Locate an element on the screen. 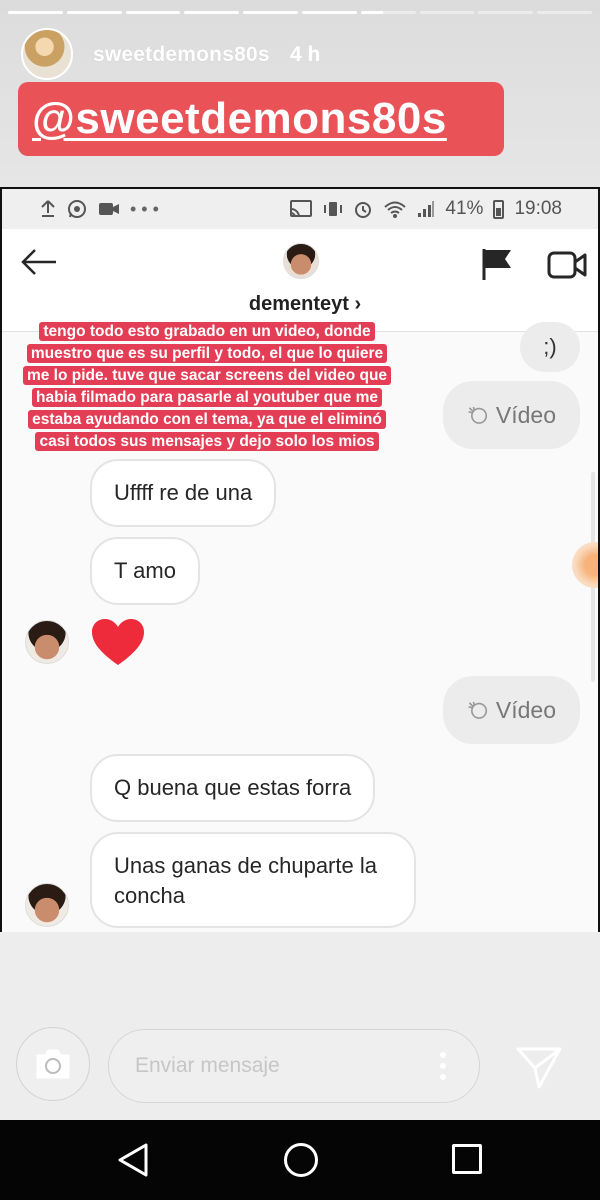 This screenshot has width=600, height=1200. message-bubble-received: Q buena que estas forra is located at coordinates (233, 788).